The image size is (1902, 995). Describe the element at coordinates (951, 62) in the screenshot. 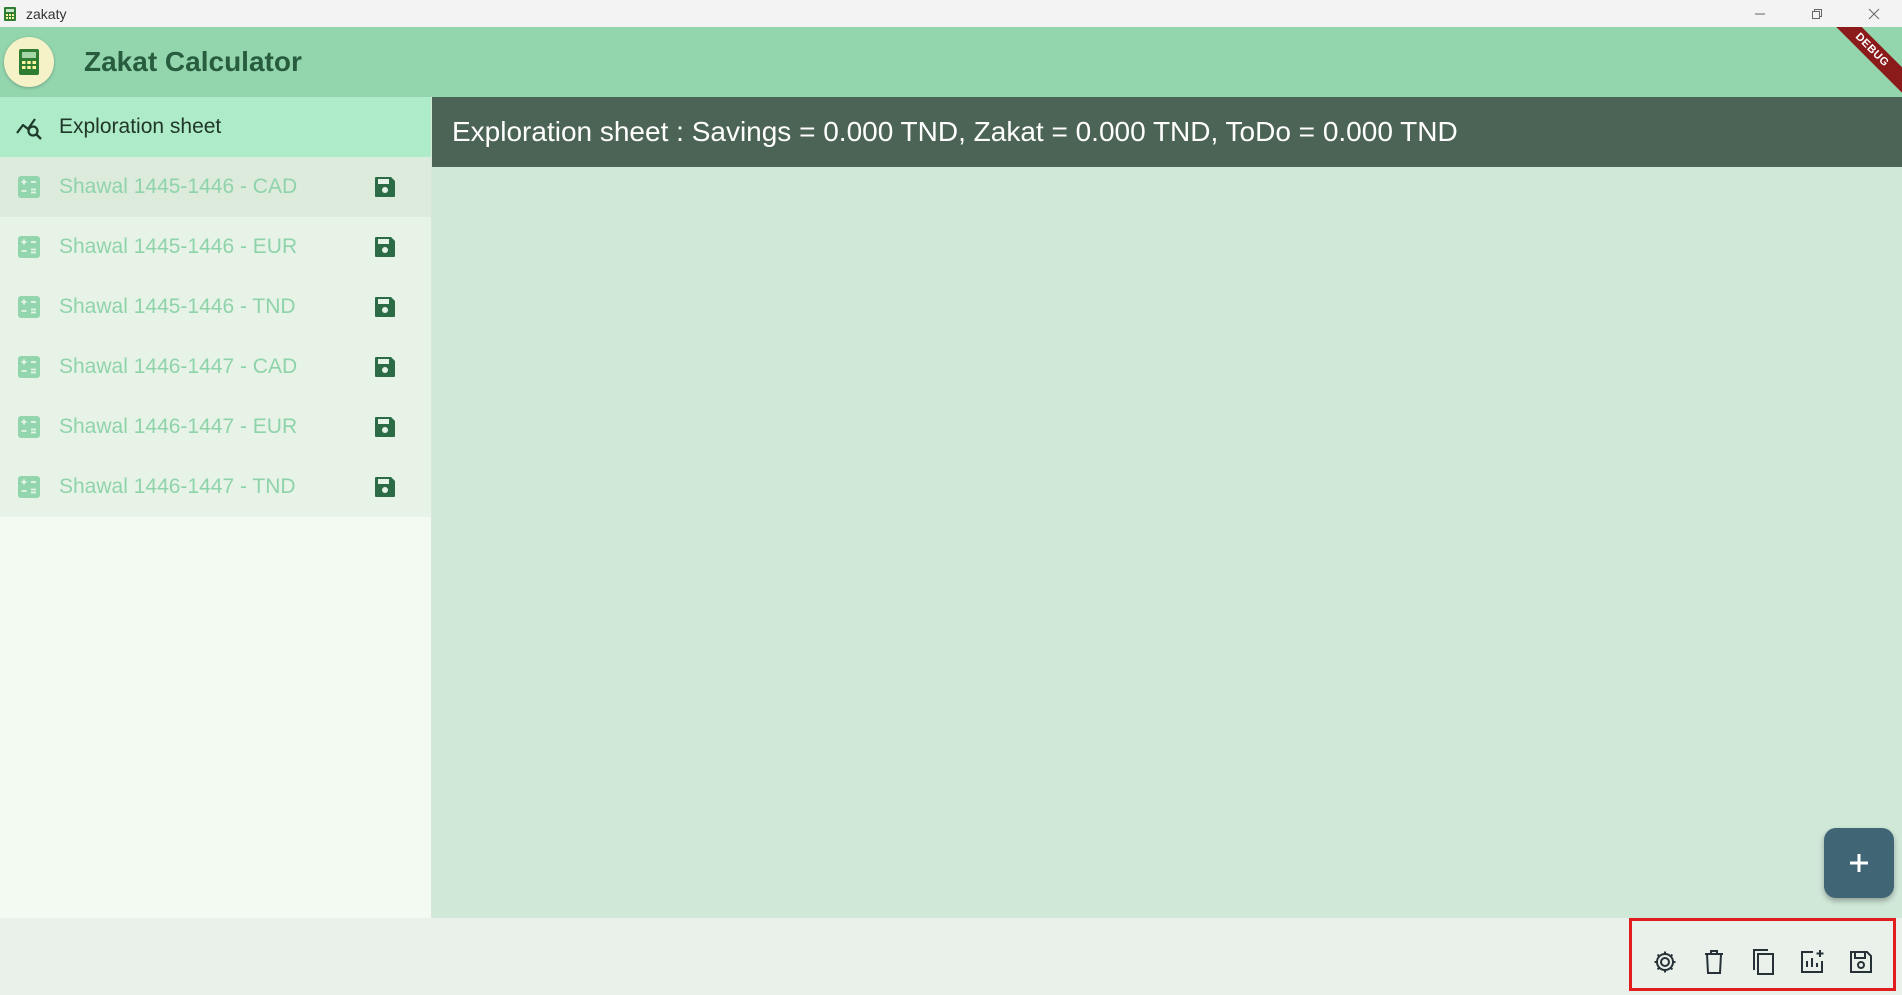

I see `app-bar: Zakat Calculator DEBUG` at that location.